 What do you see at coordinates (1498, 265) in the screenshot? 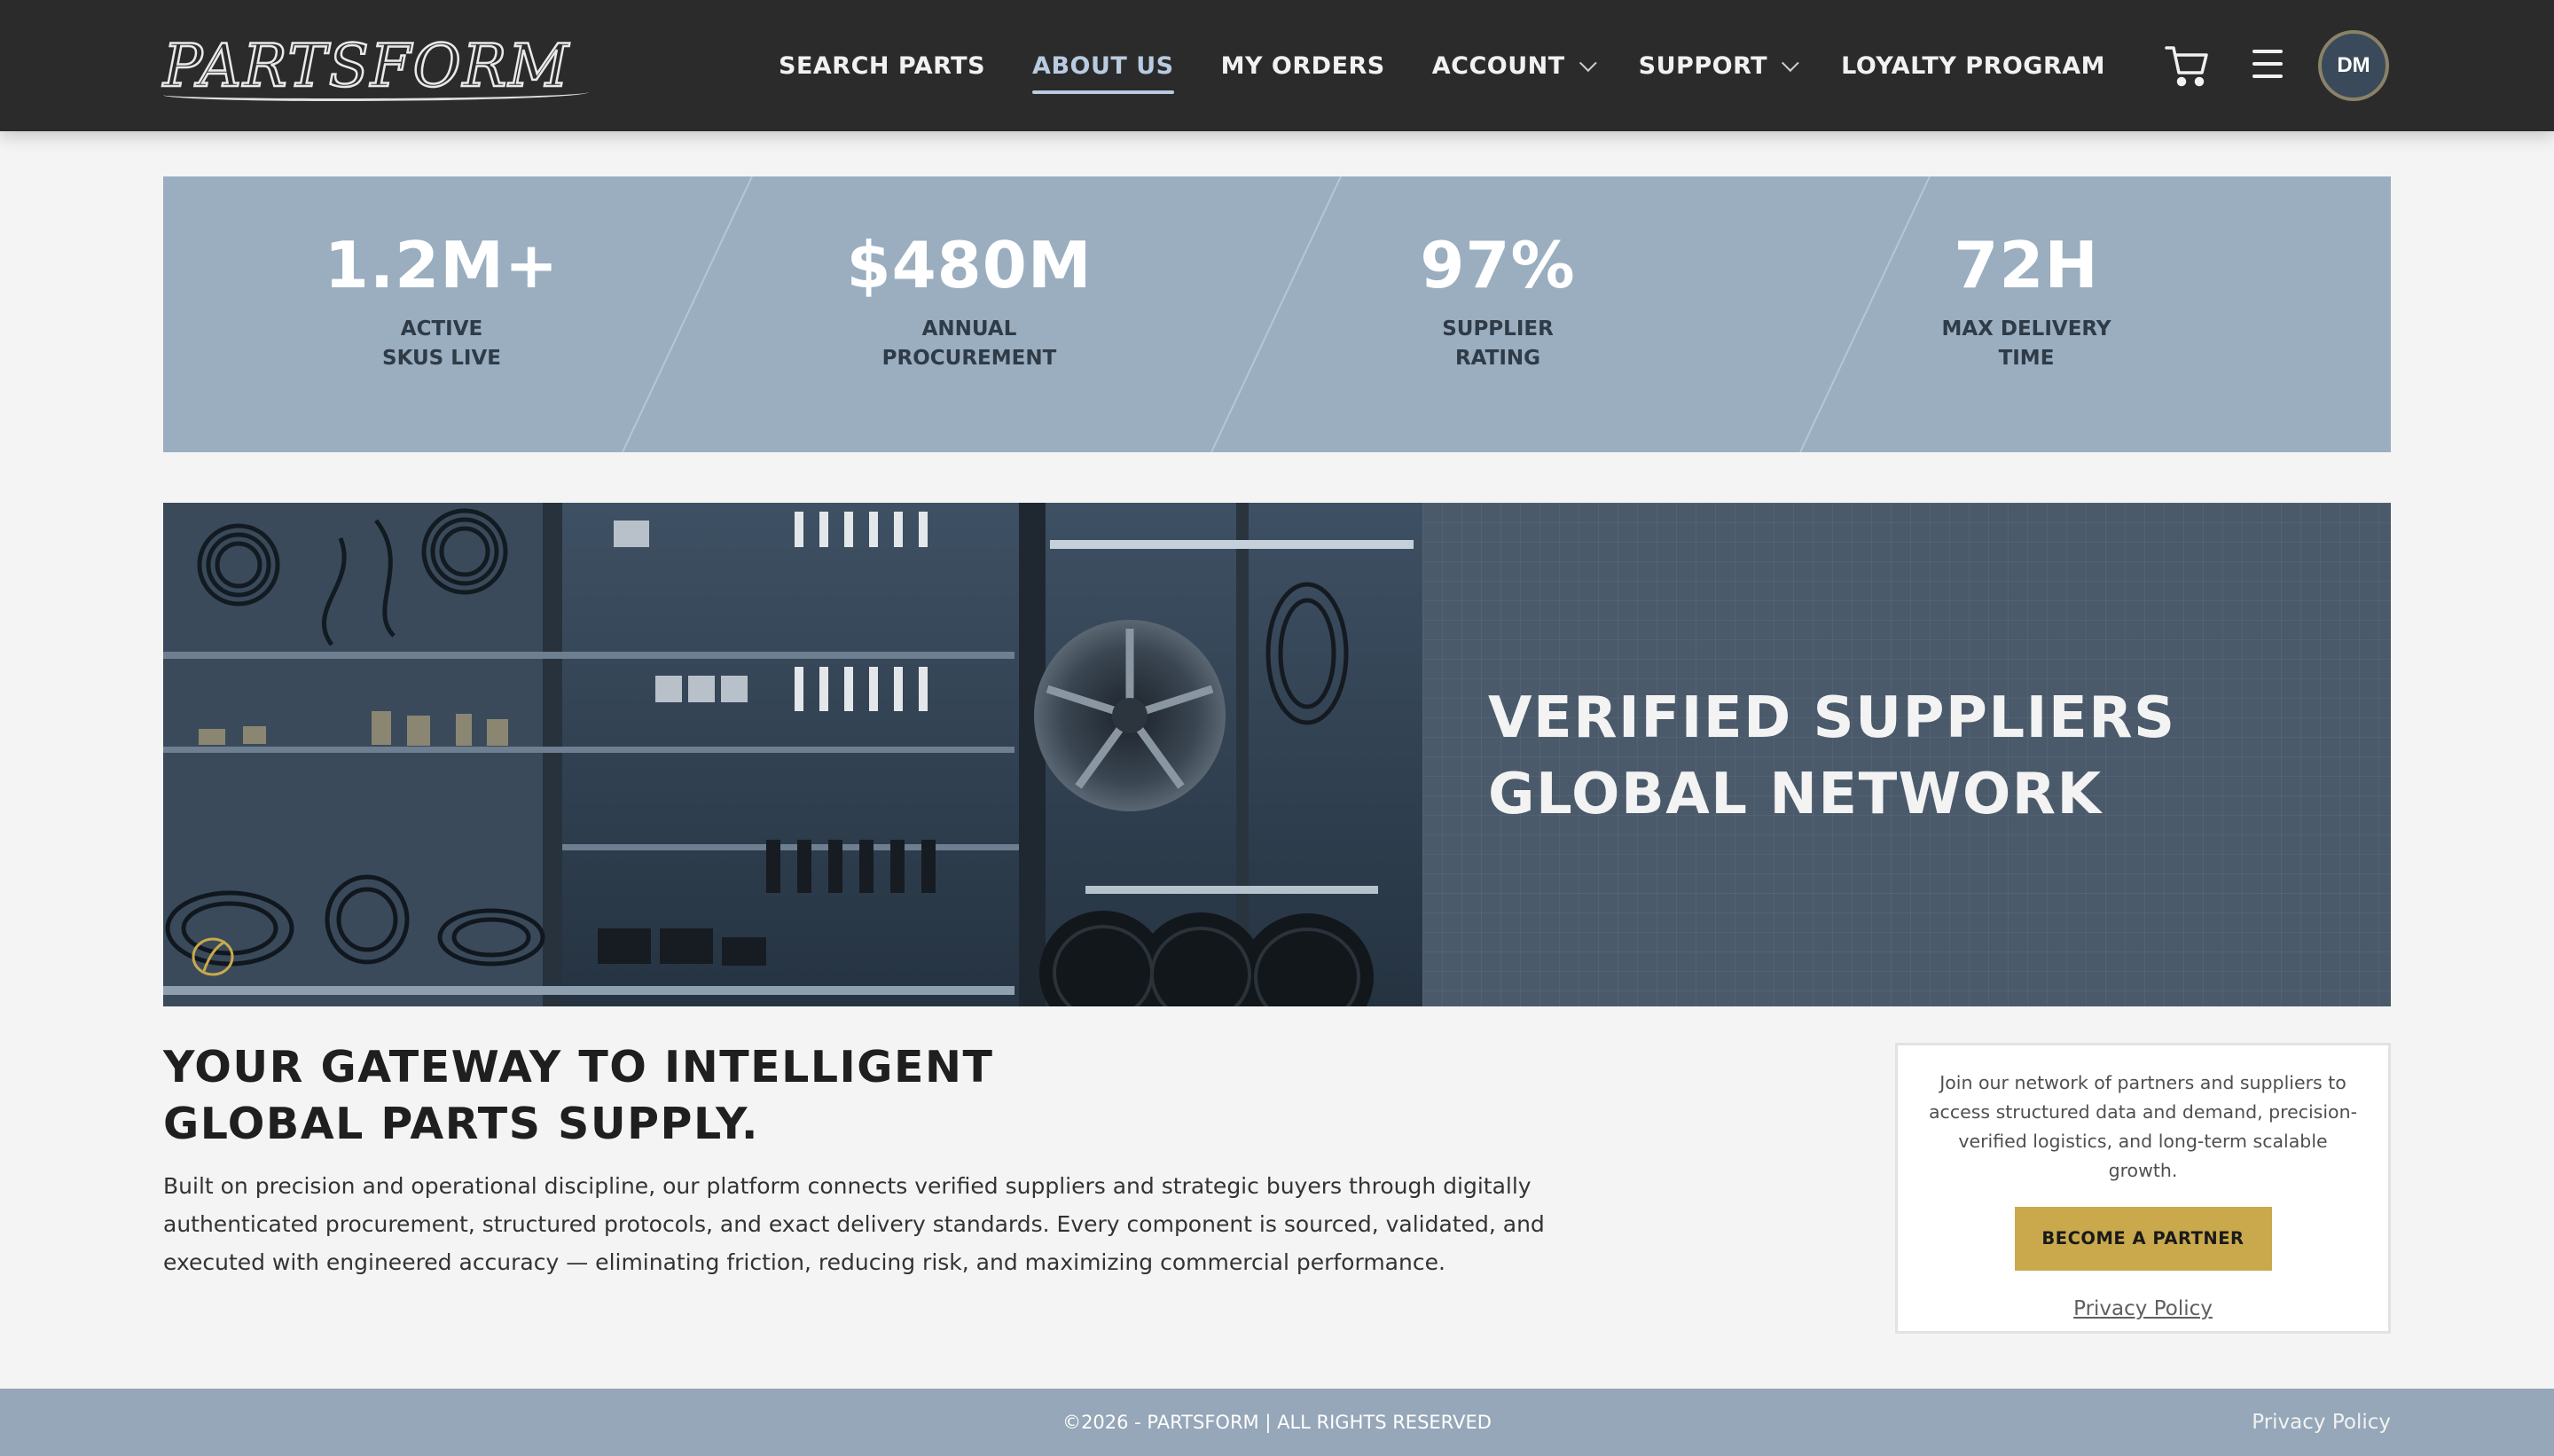
I see `stat-value: 97%` at bounding box center [1498, 265].